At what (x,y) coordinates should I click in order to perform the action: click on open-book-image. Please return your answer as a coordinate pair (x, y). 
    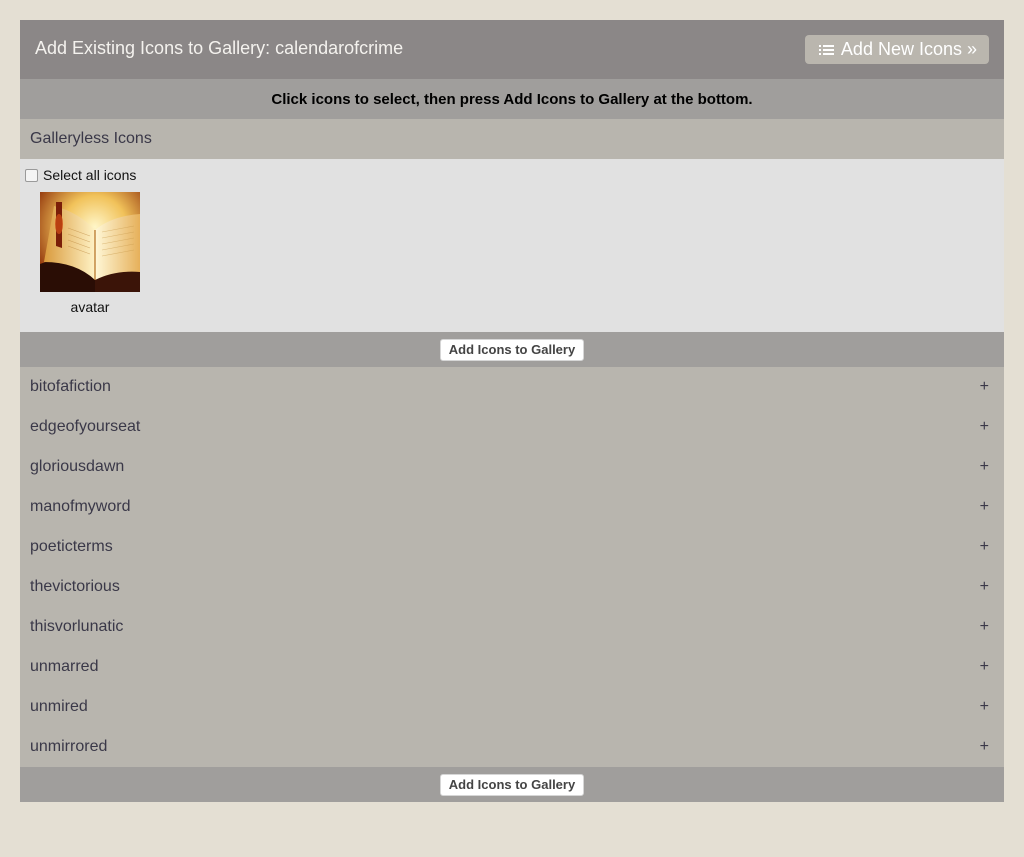
    Looking at the image, I should click on (90, 242).